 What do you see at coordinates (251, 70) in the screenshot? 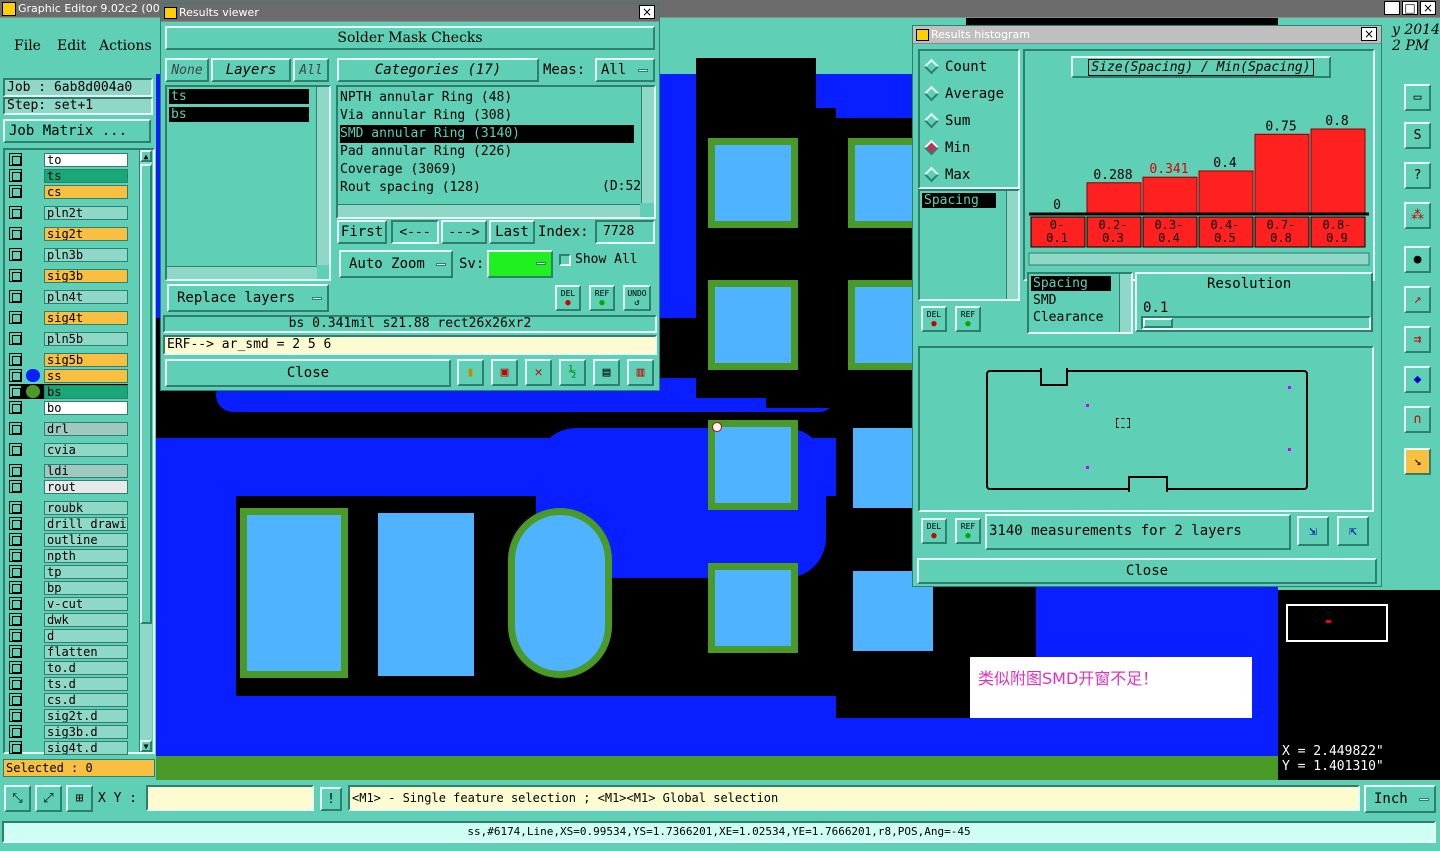
I see `layers-button: Layers` at bounding box center [251, 70].